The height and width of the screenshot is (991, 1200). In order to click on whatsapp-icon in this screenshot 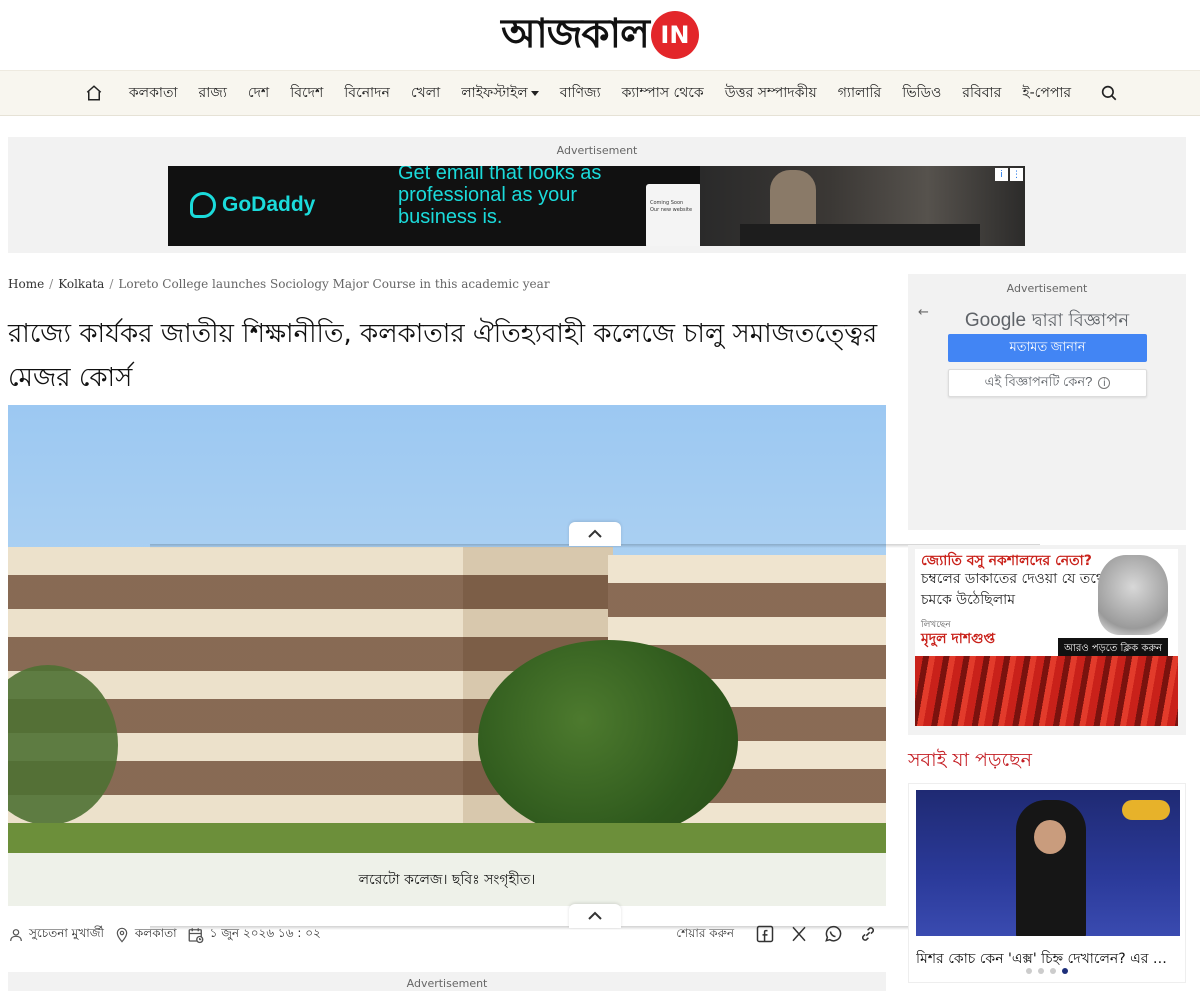, I will do `click(833, 935)`.